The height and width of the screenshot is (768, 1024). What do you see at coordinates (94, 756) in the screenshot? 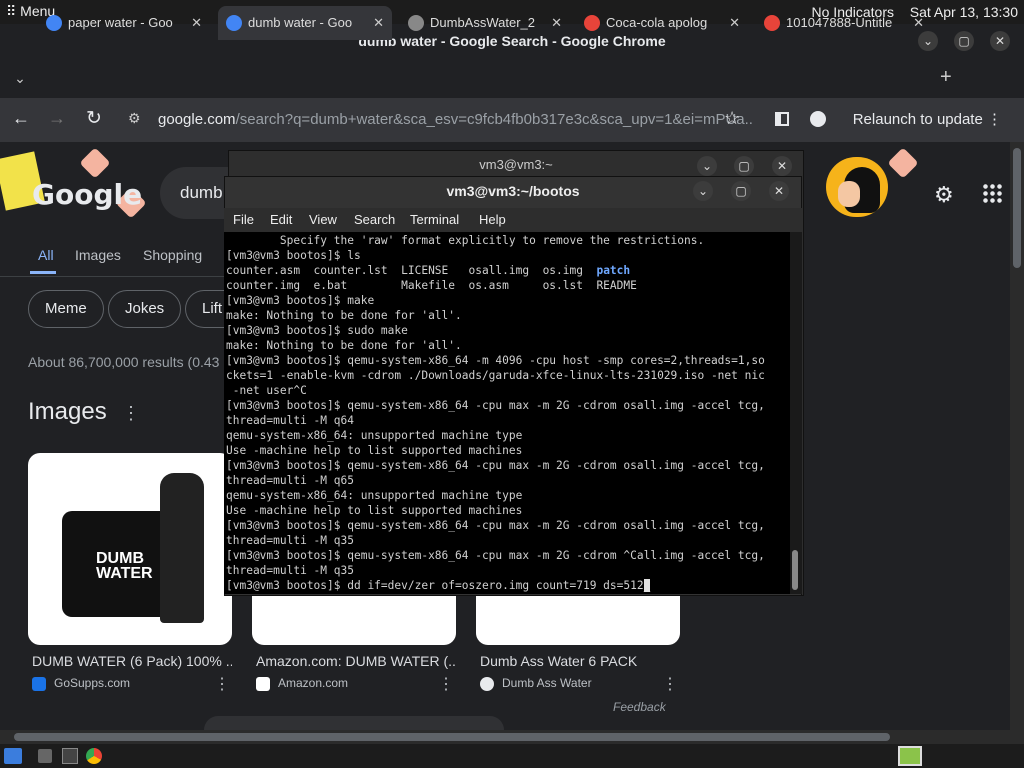
I see `chrome-taskbar-icon` at bounding box center [94, 756].